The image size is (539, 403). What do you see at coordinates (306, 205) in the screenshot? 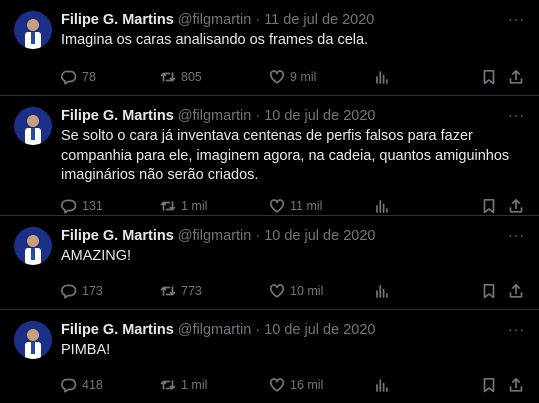
I see `like-count: 11 mil` at bounding box center [306, 205].